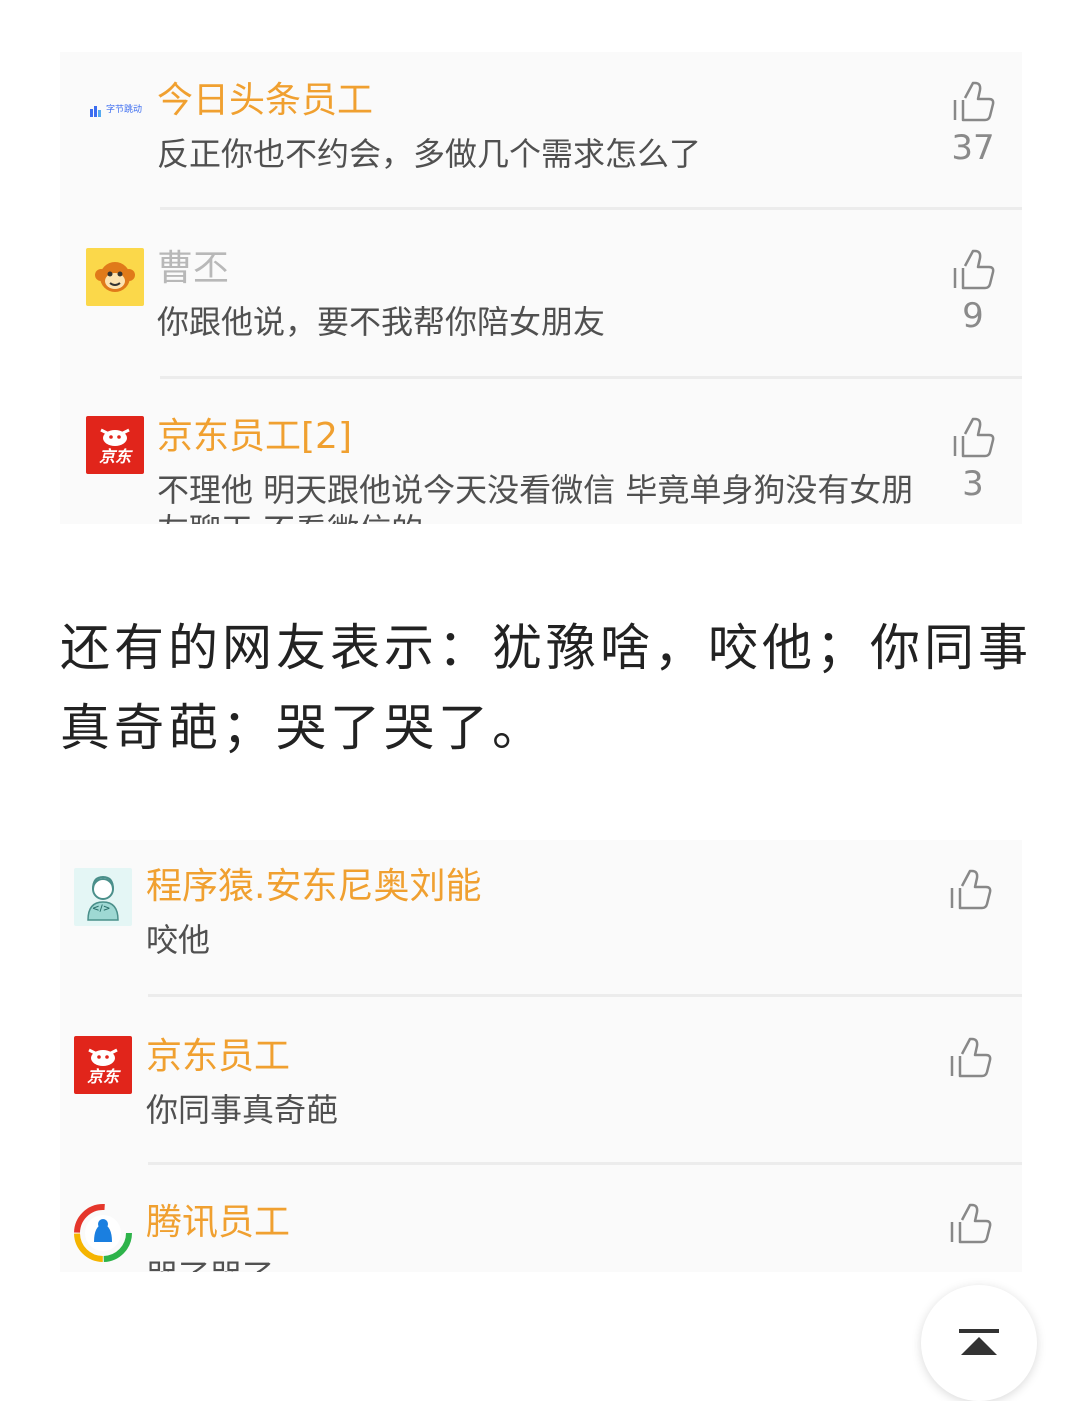 The width and height of the screenshot is (1065, 1401). What do you see at coordinates (535, 490) in the screenshot?
I see `comment-text: 不理他 明天跟他说今天没看微信 毕竟单身狗没有女朋` at bounding box center [535, 490].